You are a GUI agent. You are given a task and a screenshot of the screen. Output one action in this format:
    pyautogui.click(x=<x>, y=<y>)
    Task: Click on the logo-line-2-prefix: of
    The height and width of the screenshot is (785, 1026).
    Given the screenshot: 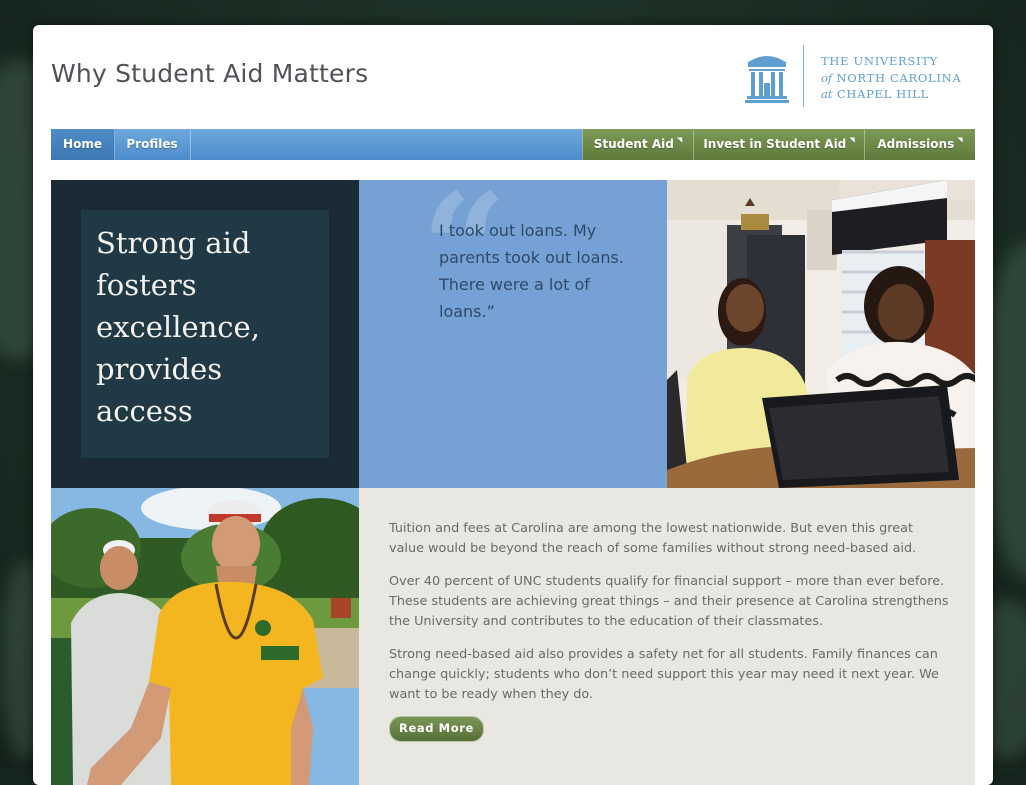 What is the action you would take?
    pyautogui.click(x=827, y=77)
    